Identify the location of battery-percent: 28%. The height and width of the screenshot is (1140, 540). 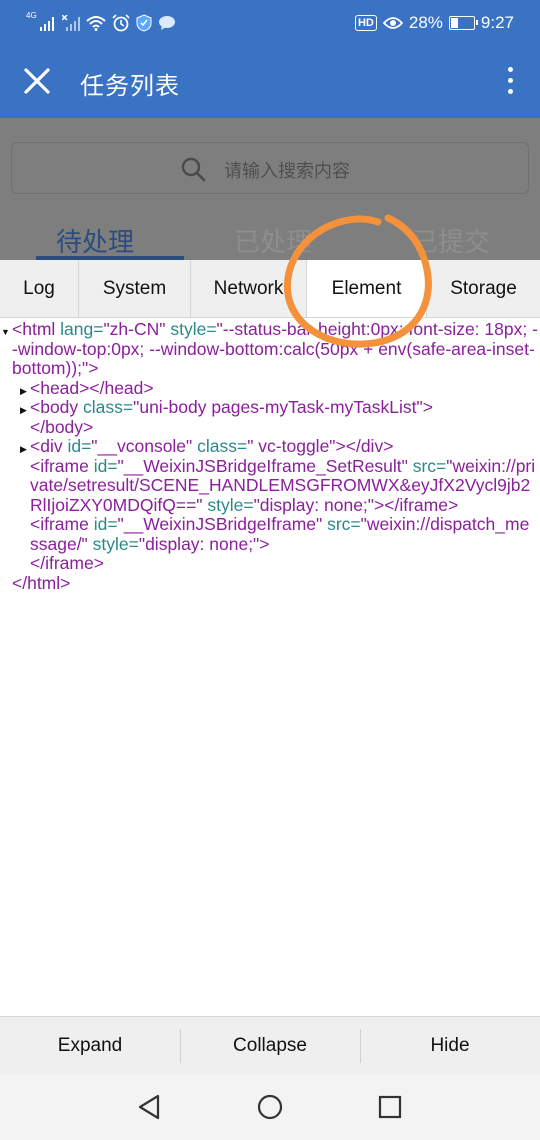
(425, 22).